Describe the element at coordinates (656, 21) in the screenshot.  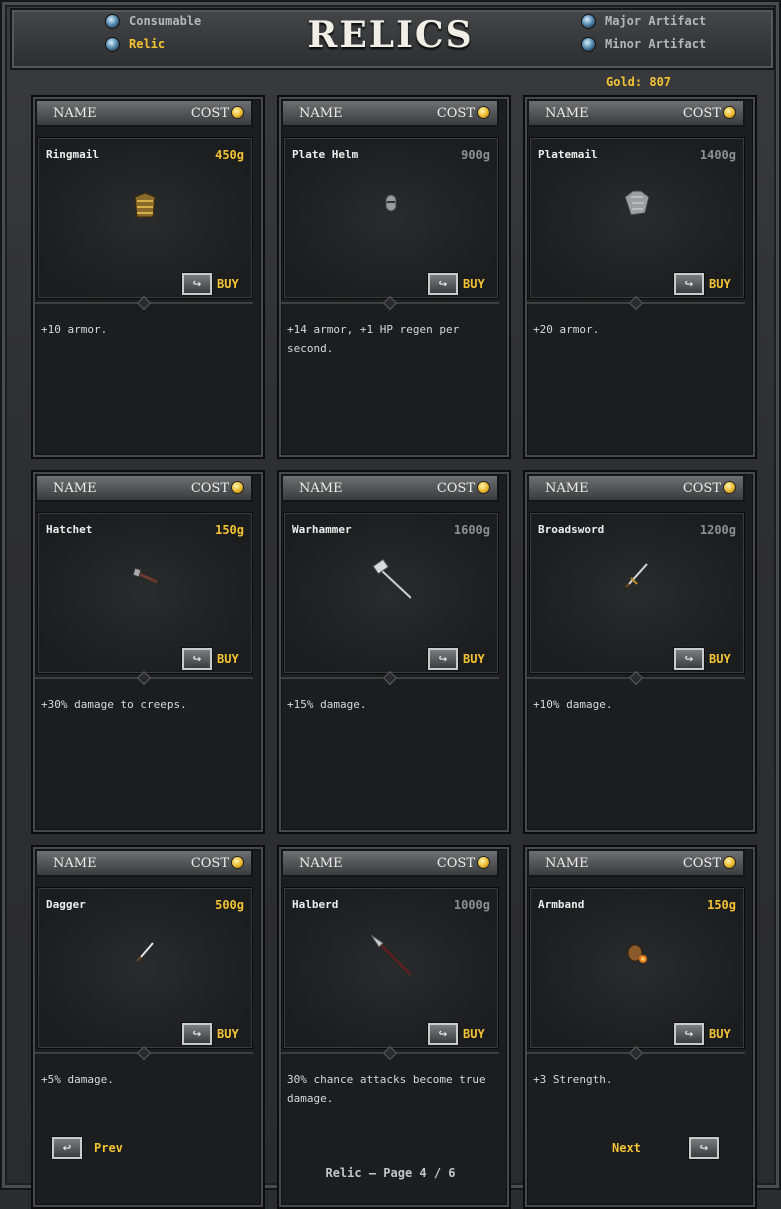
I see `tab-label: Major Artifact` at that location.